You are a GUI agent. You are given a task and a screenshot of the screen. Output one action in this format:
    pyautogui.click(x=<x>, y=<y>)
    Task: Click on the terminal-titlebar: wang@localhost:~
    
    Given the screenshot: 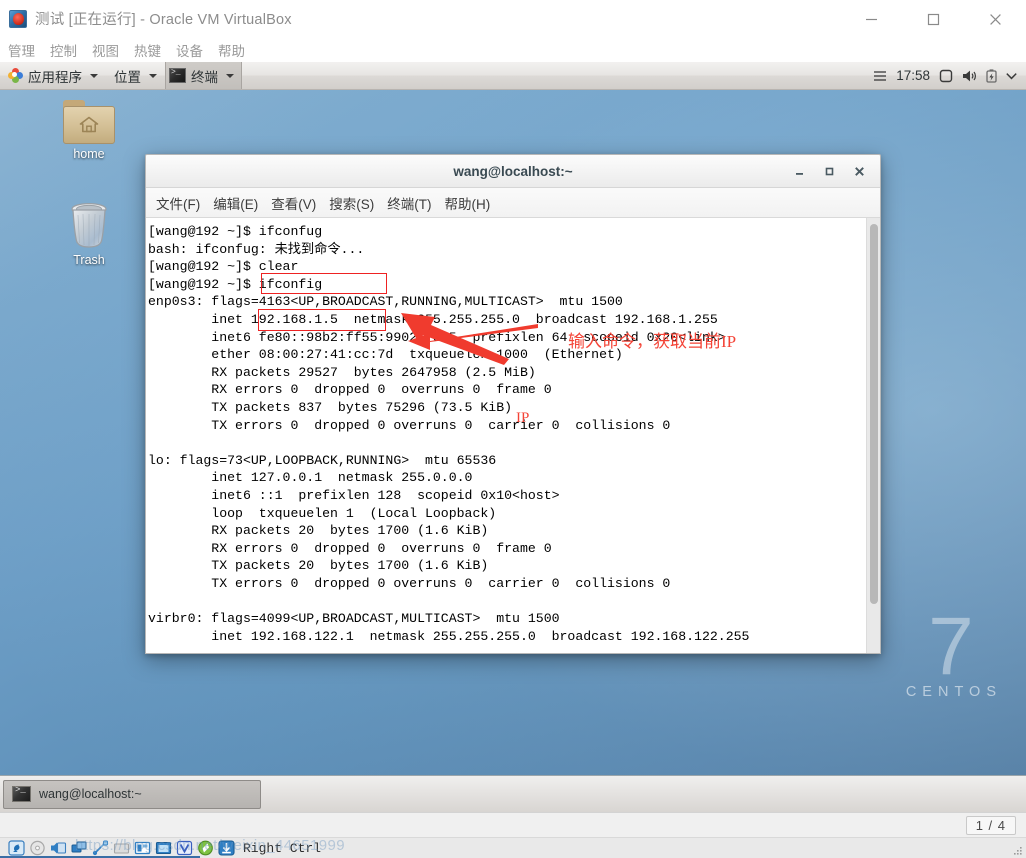 What is the action you would take?
    pyautogui.click(x=513, y=171)
    